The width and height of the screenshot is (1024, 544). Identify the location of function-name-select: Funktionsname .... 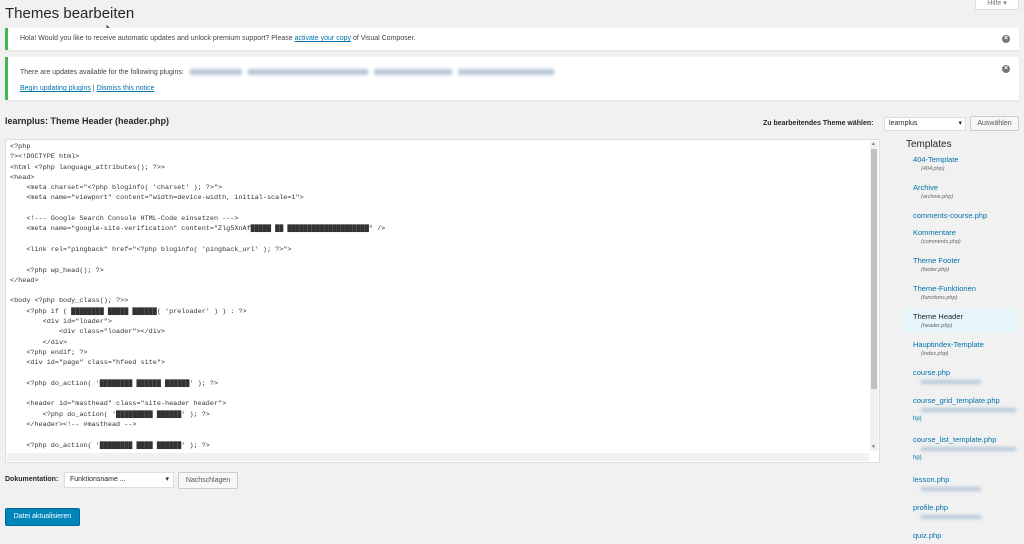
(119, 480).